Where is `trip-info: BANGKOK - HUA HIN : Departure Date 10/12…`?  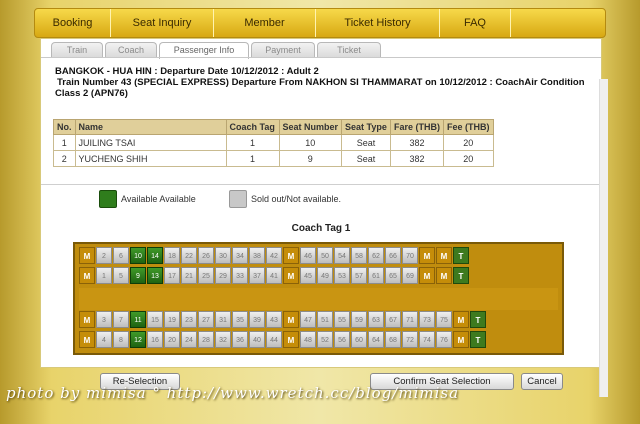
trip-info: BANGKOK - HUA HIN : Departure Date 10/12… is located at coordinates (325, 82).